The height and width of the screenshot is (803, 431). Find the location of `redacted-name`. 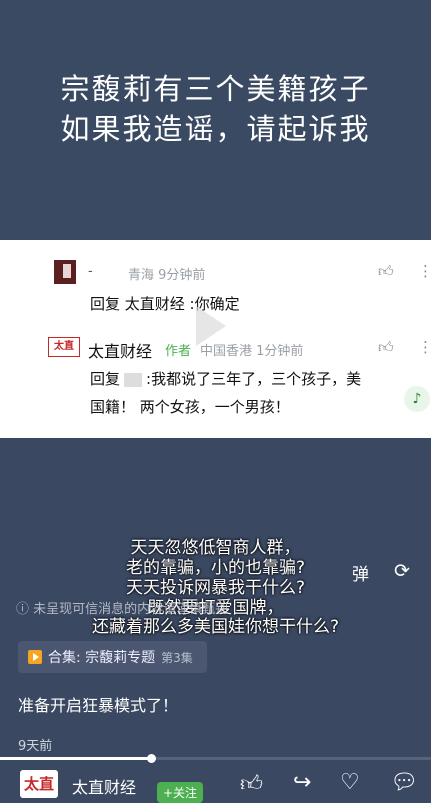

redacted-name is located at coordinates (133, 379).